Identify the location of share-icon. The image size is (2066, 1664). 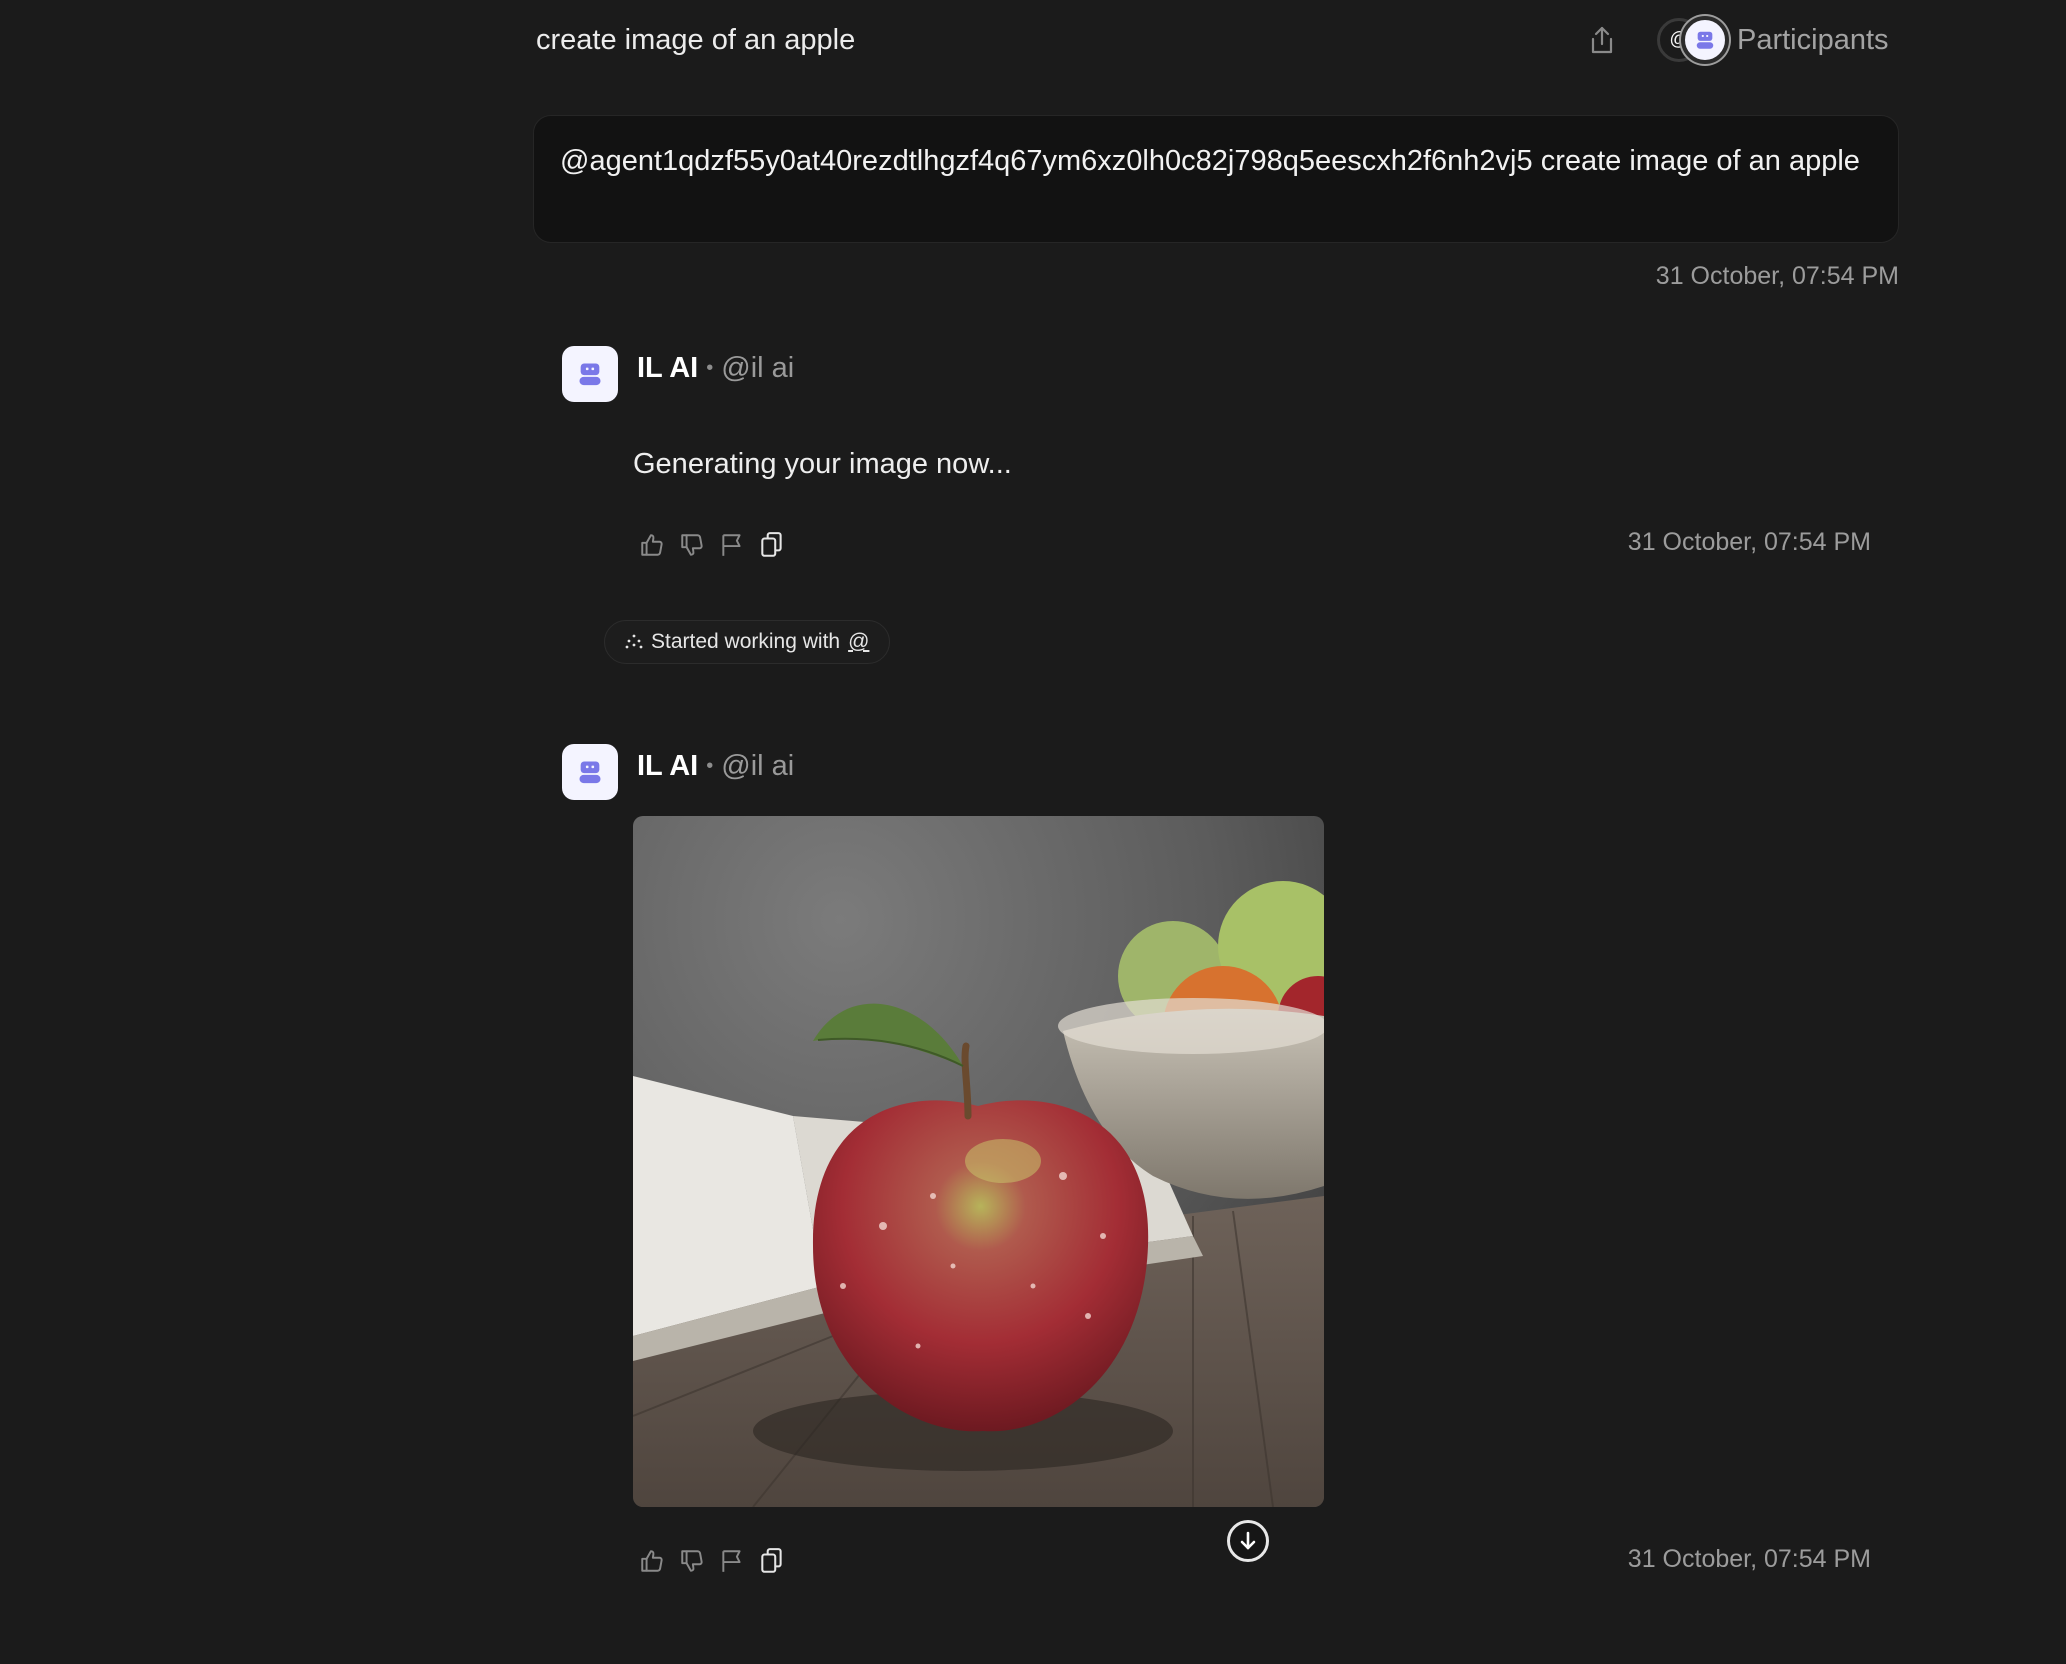
(1602, 40).